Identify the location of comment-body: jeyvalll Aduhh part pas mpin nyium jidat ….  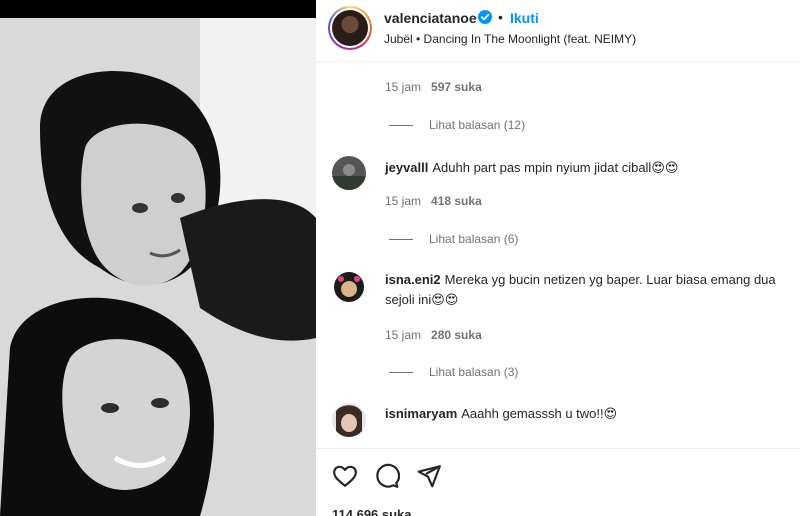
(590, 168).